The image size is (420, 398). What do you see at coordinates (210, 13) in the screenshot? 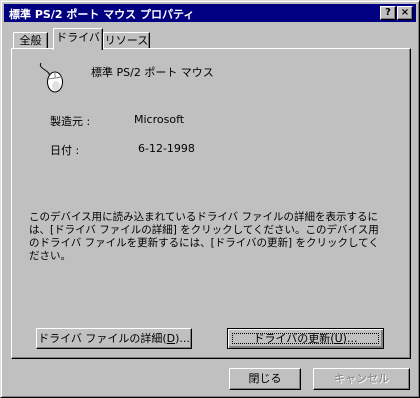
I see `title-bar: 標準 PS/2 ポート マウス プロパティ ? ×` at bounding box center [210, 13].